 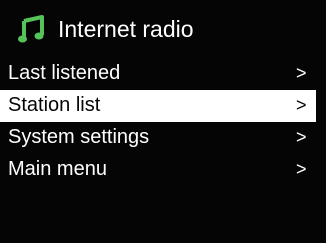 What do you see at coordinates (57, 169) in the screenshot?
I see `menu-item-label: Main menu` at bounding box center [57, 169].